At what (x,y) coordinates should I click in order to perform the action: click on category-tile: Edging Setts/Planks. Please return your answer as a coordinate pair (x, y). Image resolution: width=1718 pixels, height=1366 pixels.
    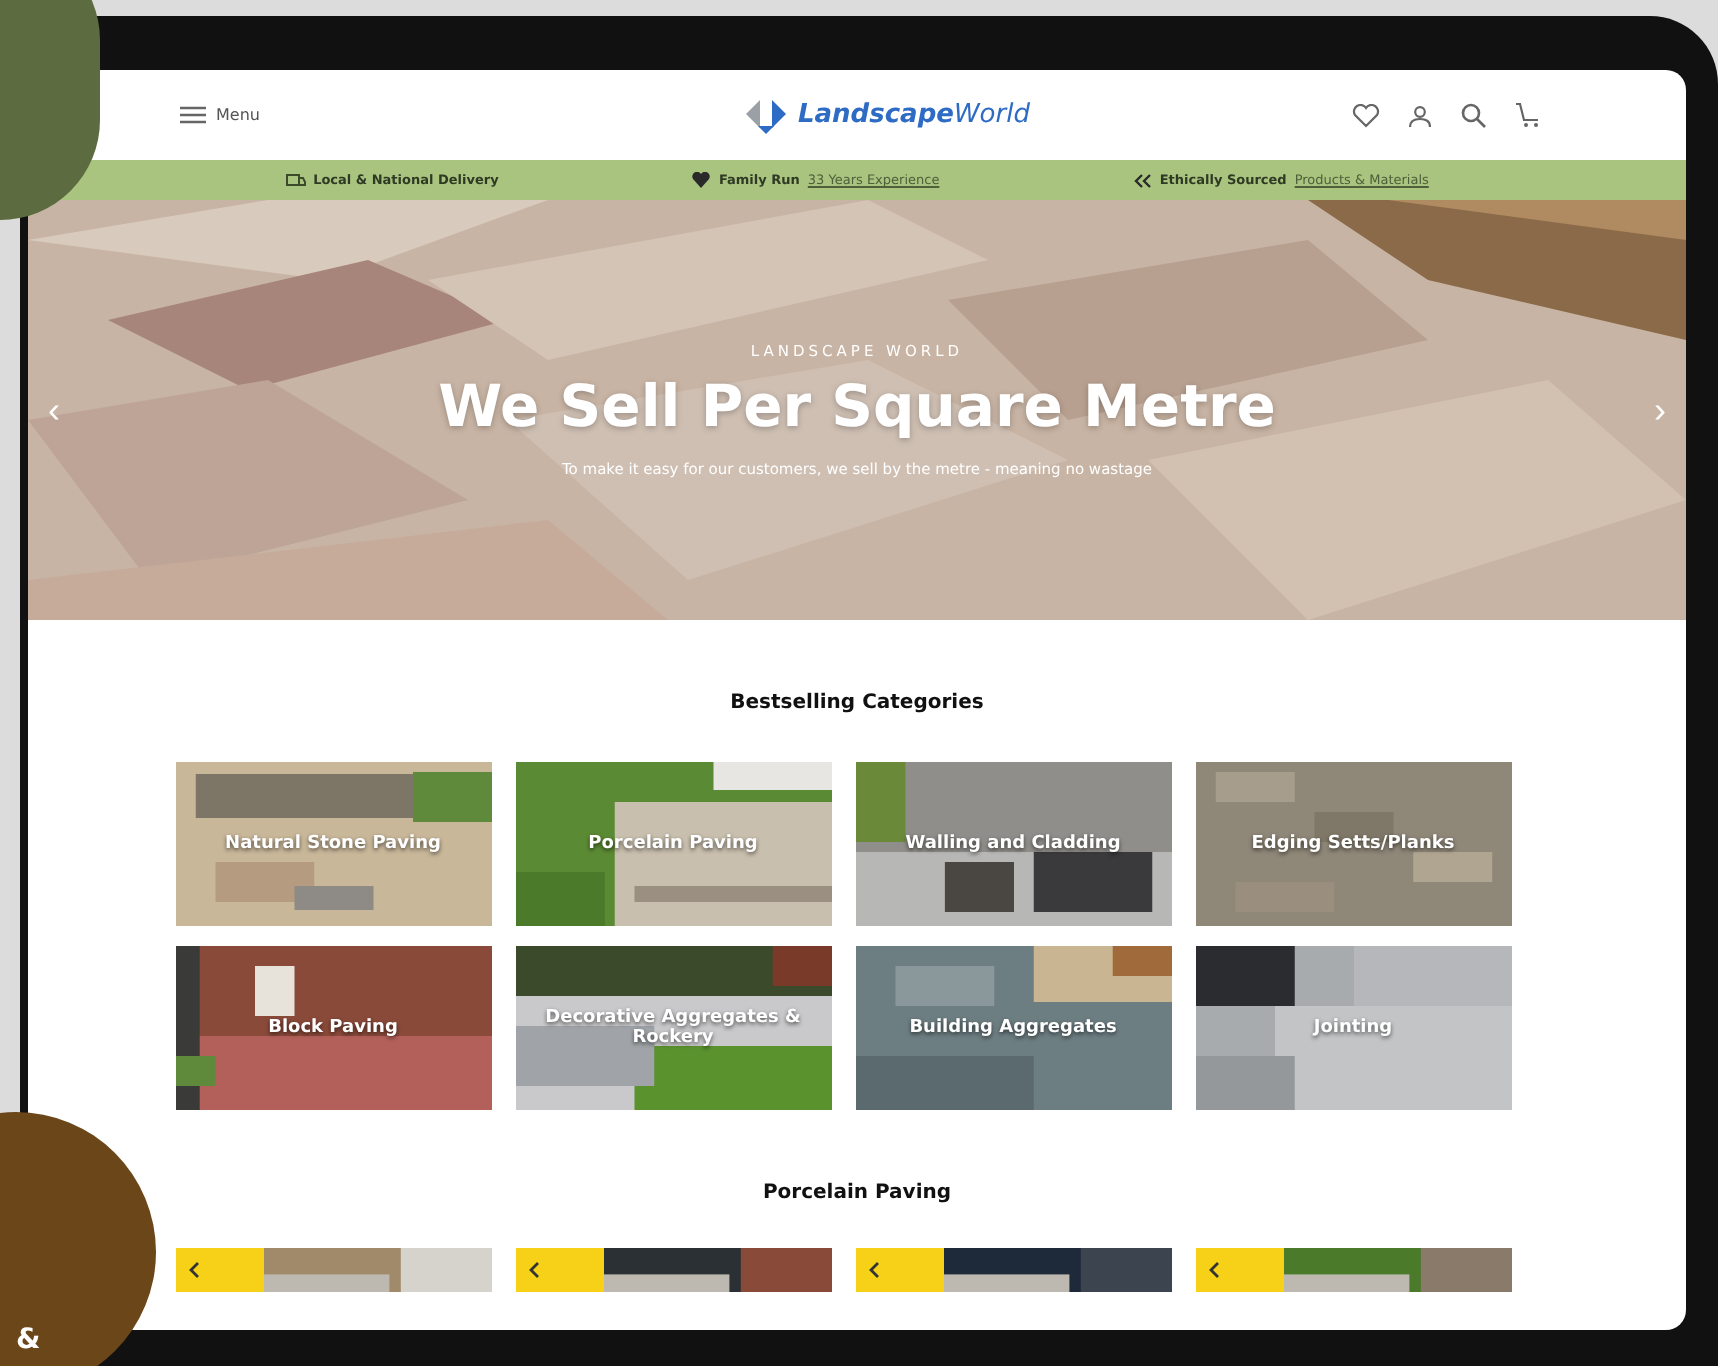
    Looking at the image, I should click on (1353, 844).